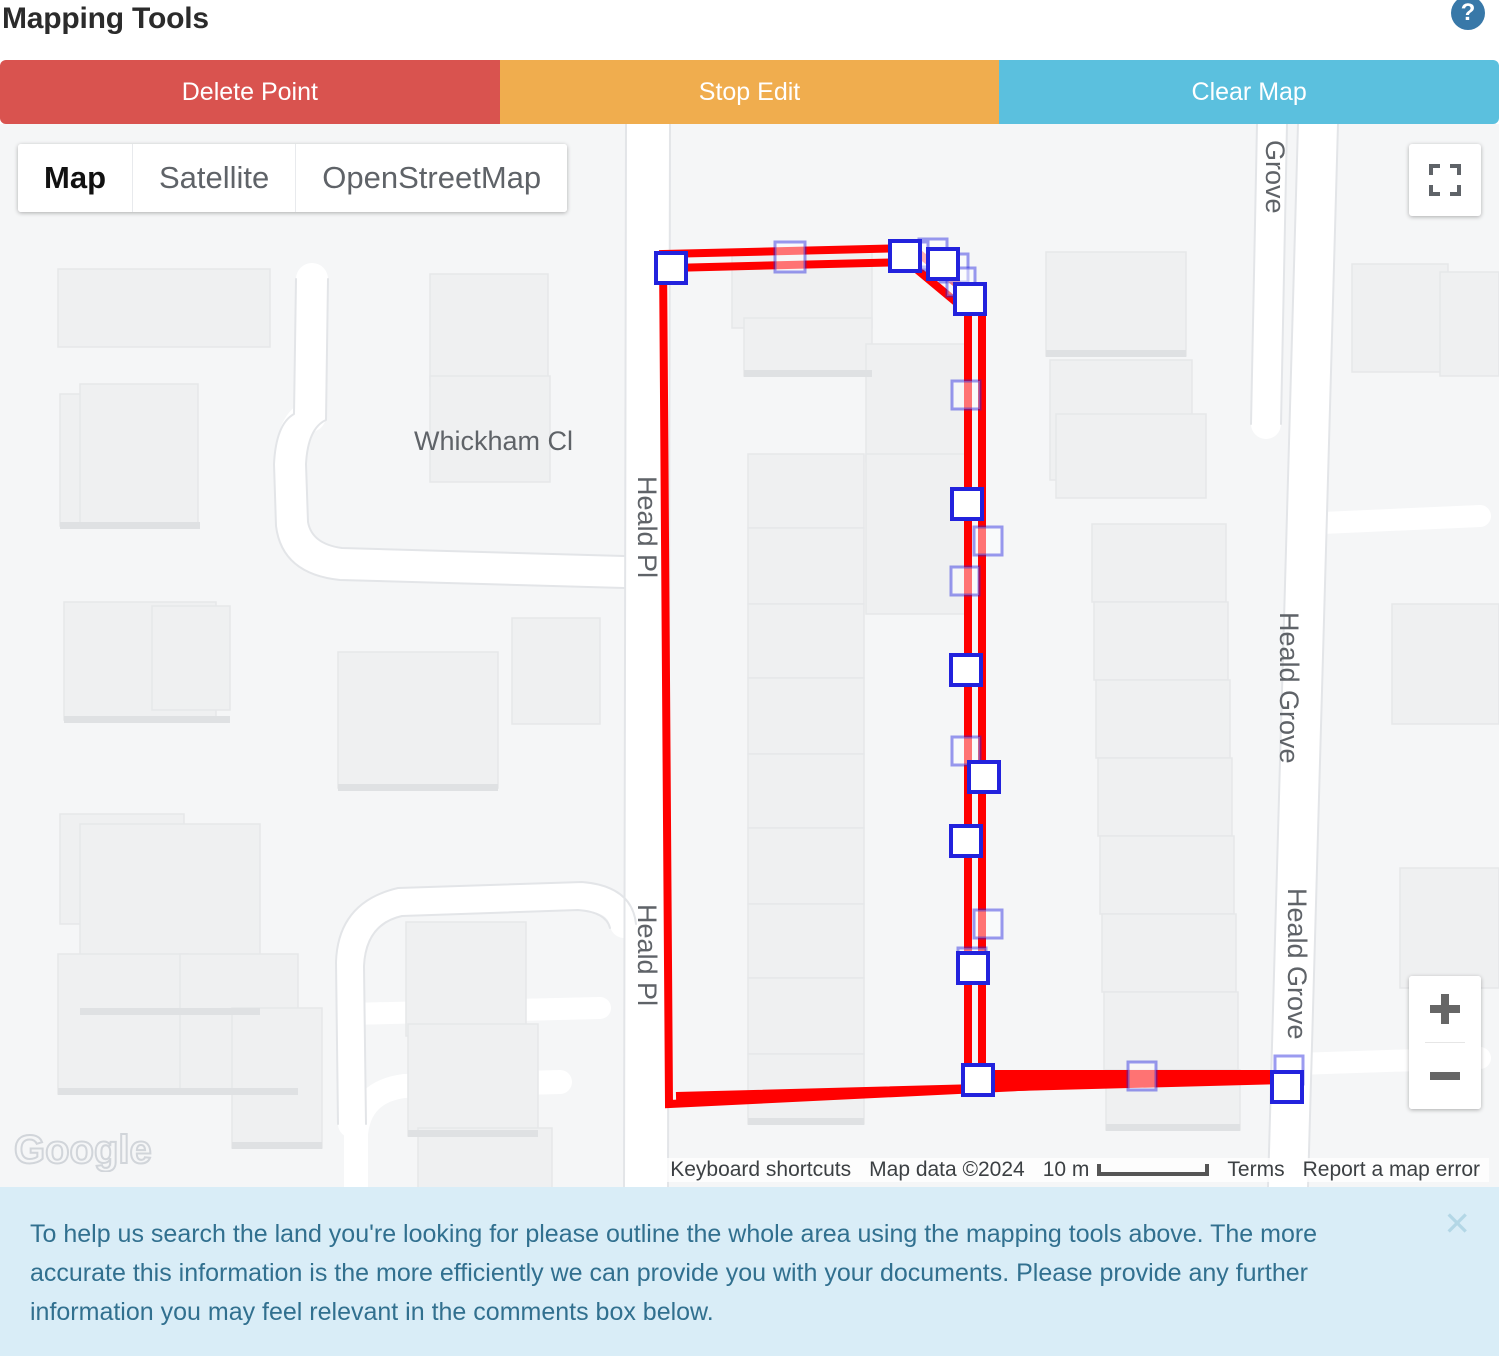  I want to click on road-label-heald-pl-lower: Heald Pl, so click(647, 955).